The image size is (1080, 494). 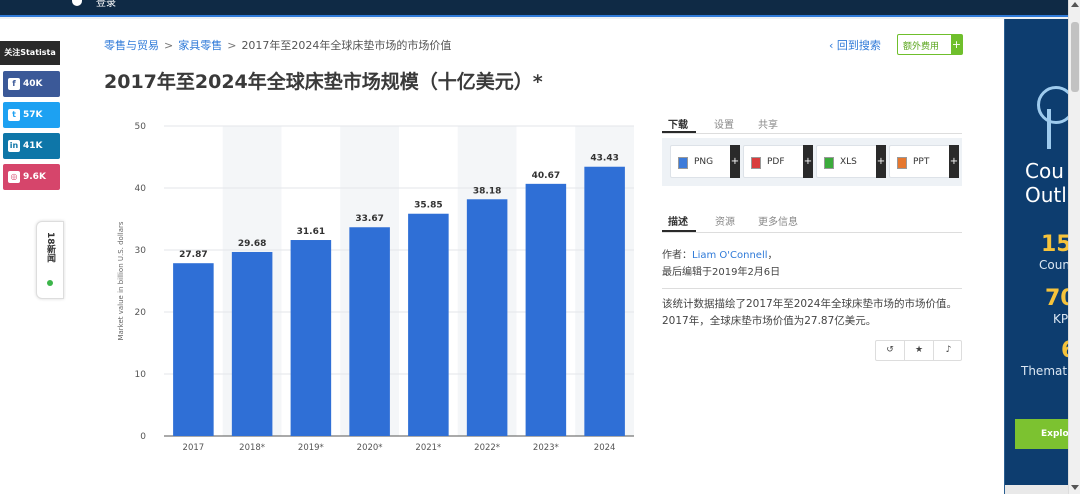 What do you see at coordinates (50, 247) in the screenshot?
I see `news-label: 18新闻` at bounding box center [50, 247].